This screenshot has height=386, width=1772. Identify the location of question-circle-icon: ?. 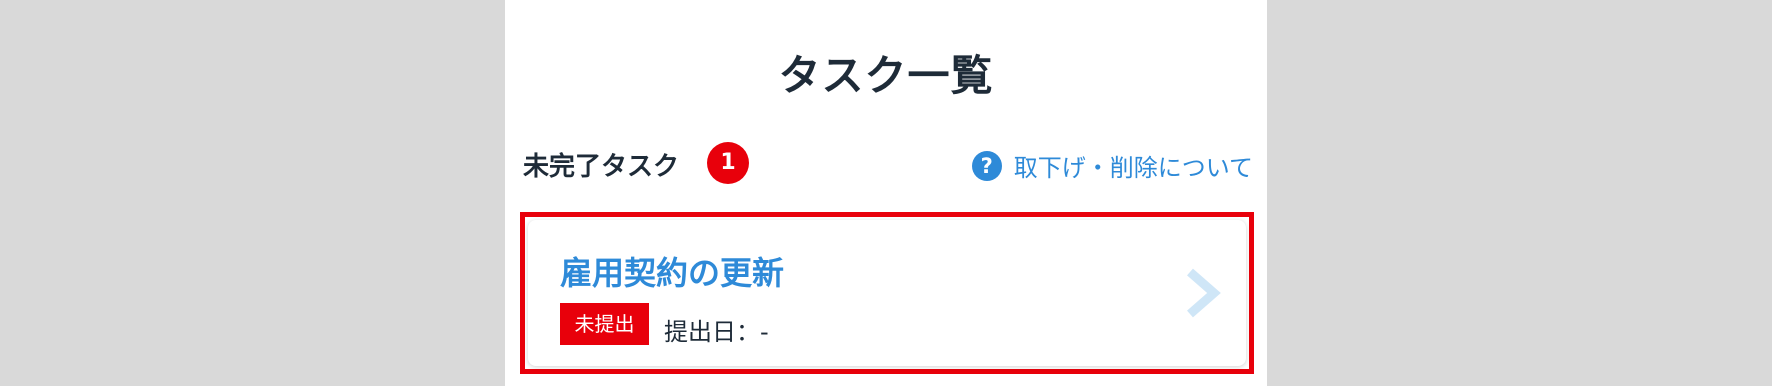
(986, 165).